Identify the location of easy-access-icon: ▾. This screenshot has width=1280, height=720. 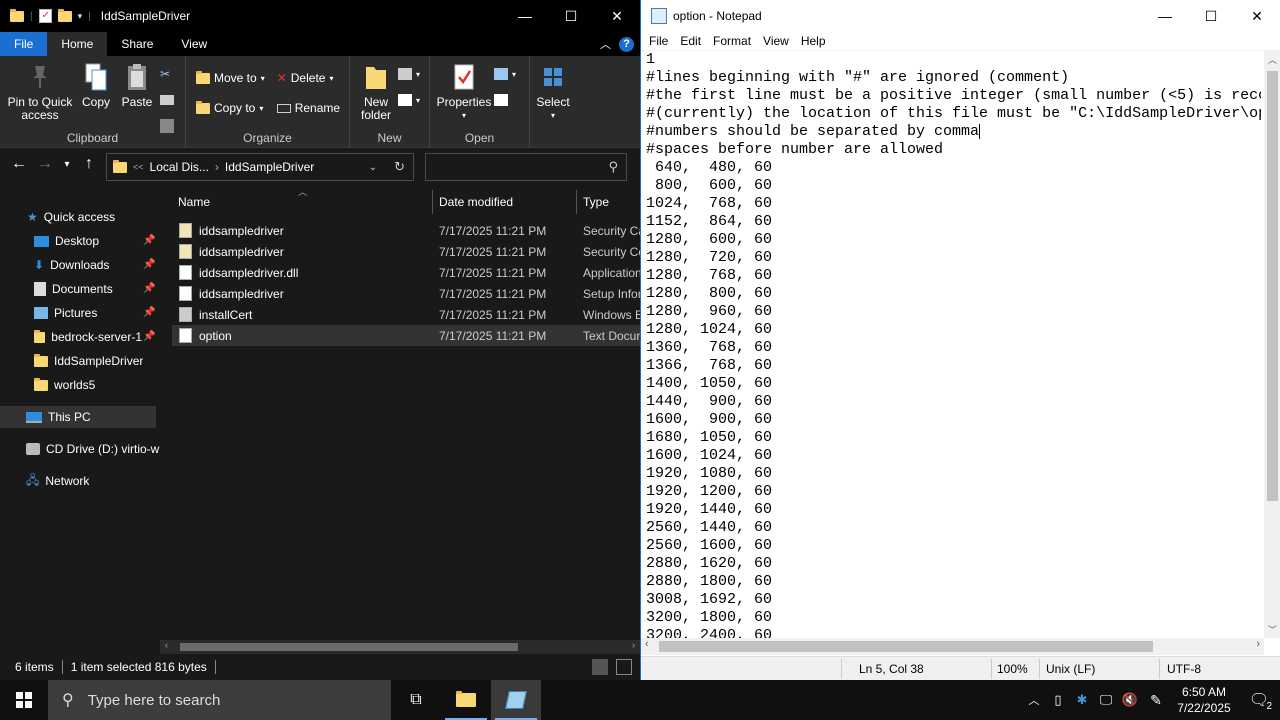
(409, 100).